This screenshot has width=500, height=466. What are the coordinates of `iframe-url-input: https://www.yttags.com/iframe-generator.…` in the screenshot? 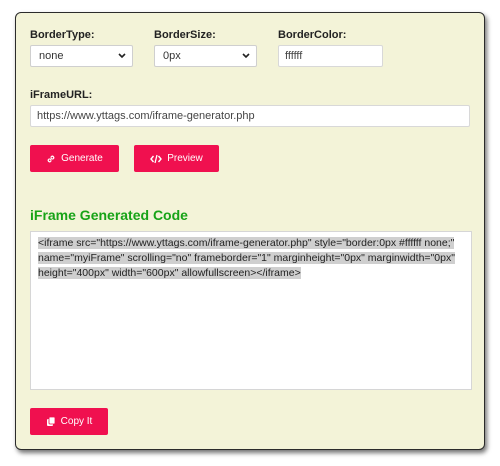 It's located at (250, 116).